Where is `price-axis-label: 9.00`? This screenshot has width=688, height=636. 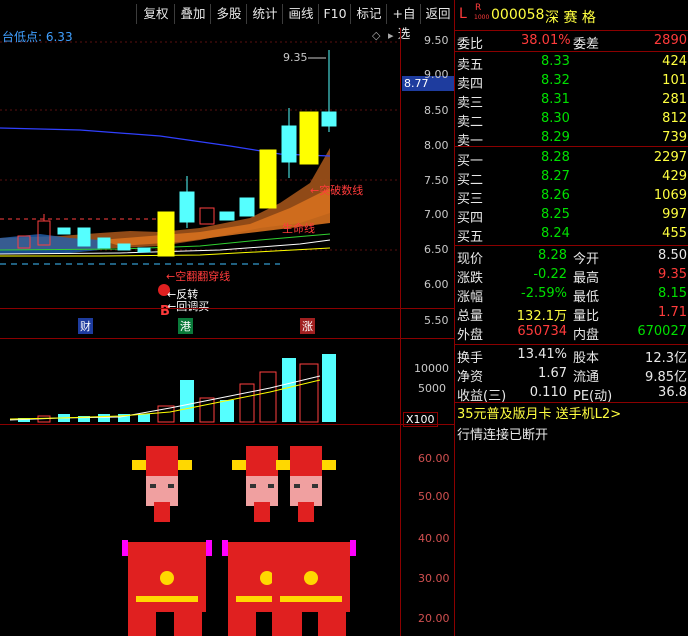
price-axis-label: 9.00 is located at coordinates (436, 74).